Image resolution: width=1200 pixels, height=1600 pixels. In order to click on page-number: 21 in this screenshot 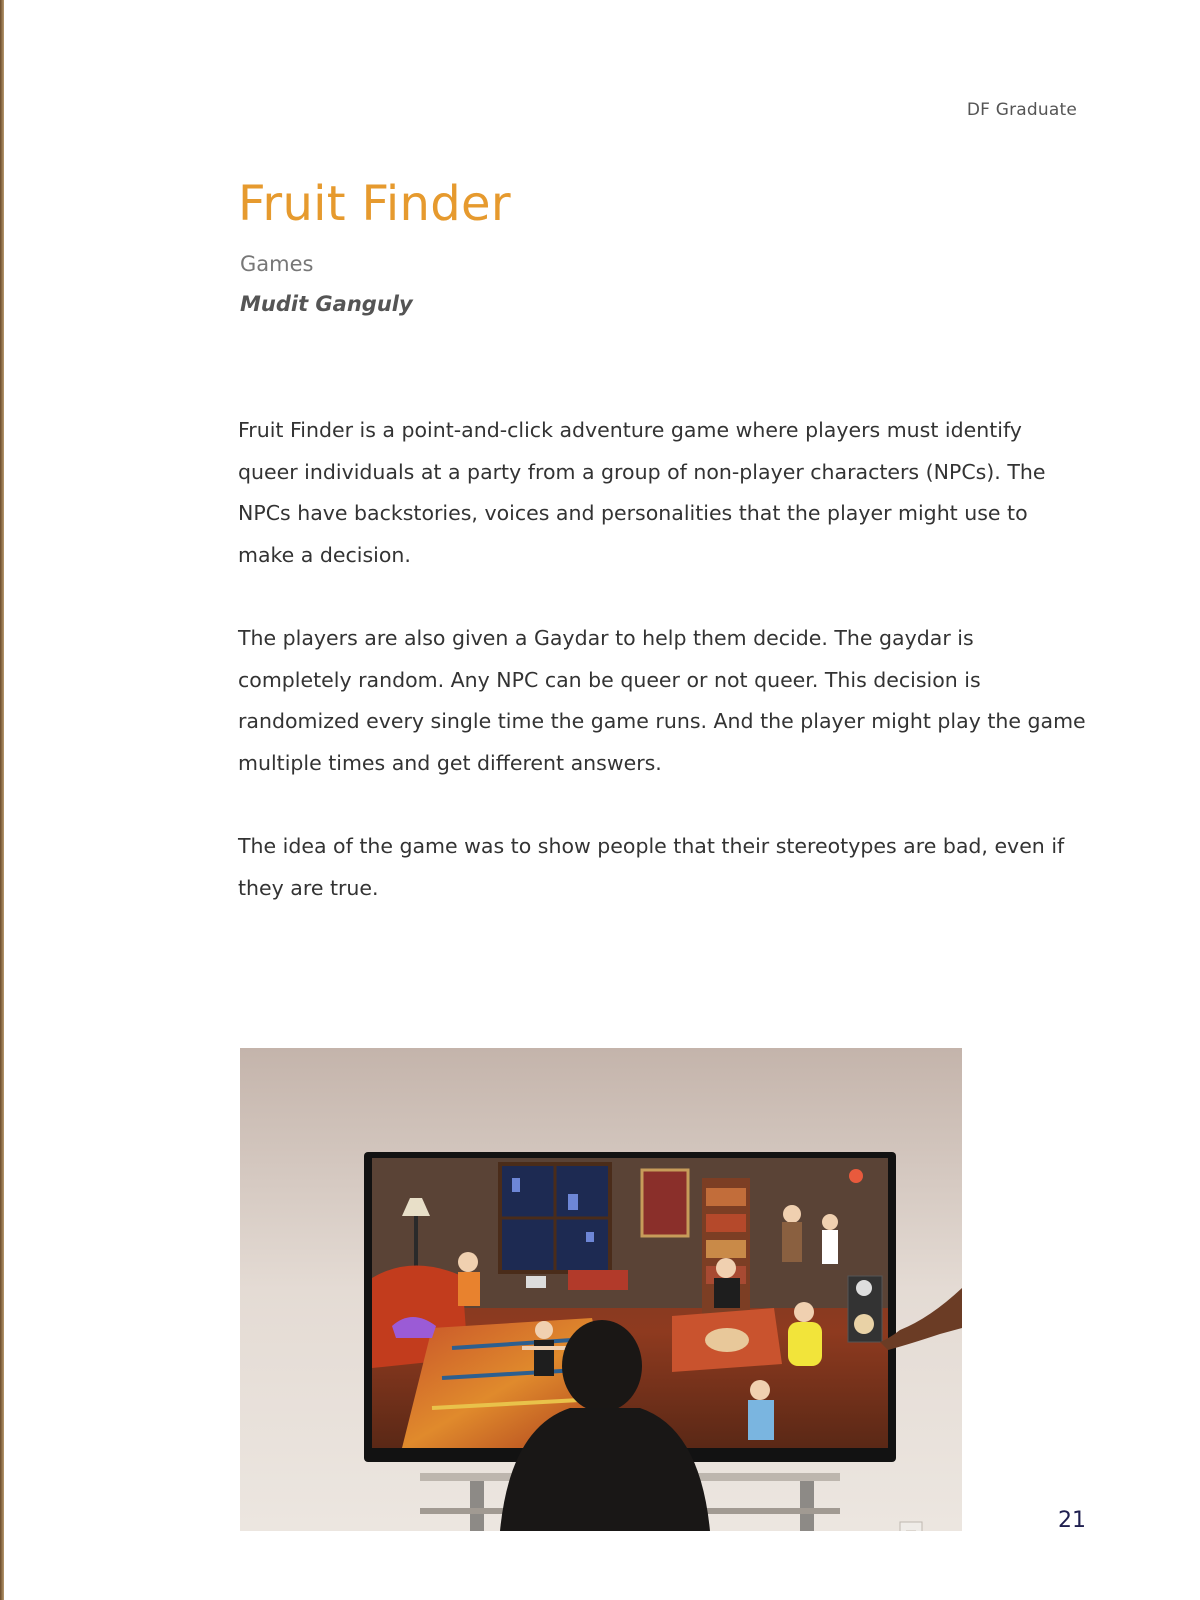, I will do `click(1072, 1520)`.